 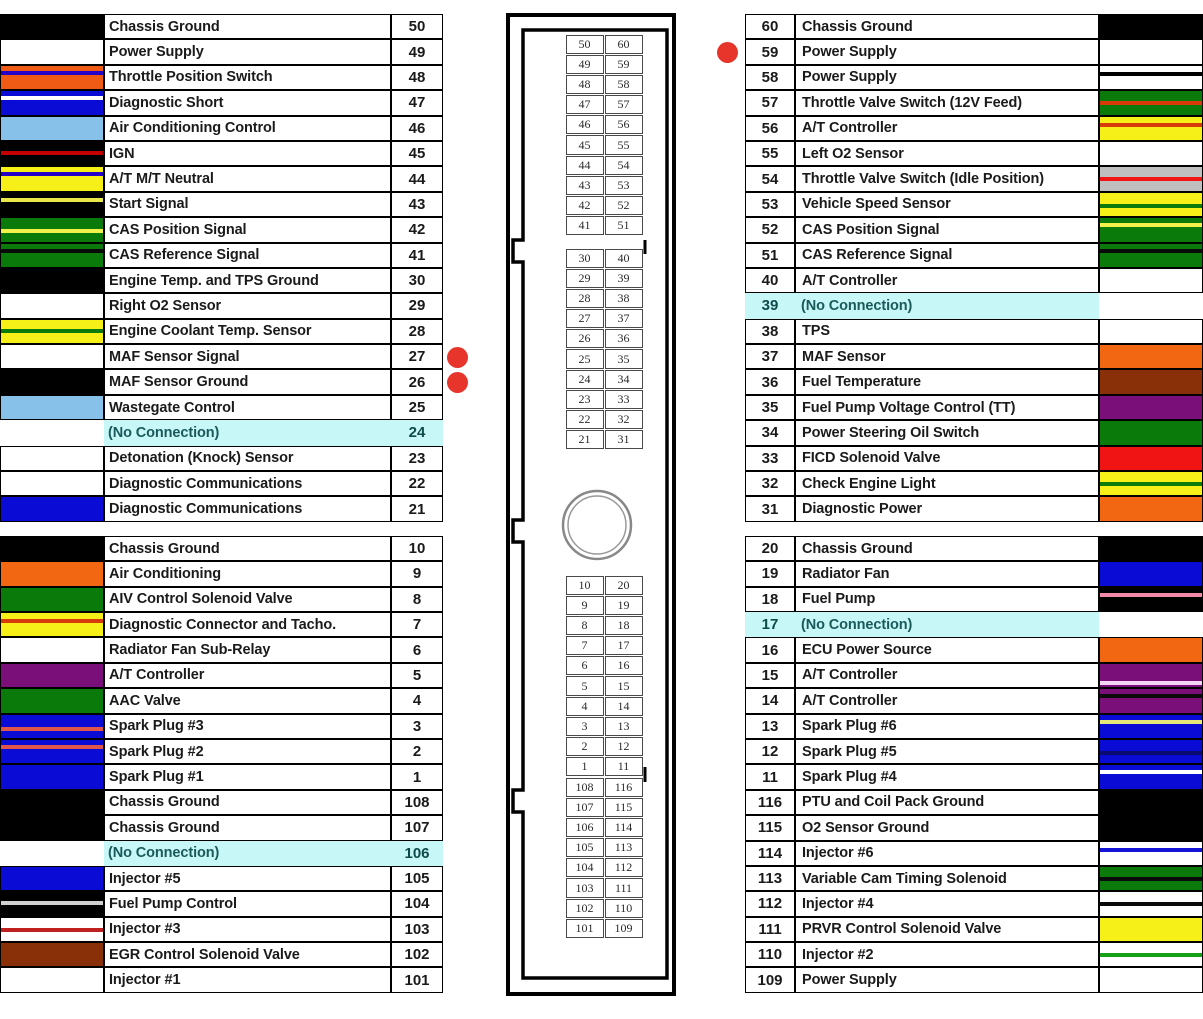 What do you see at coordinates (974, 52) in the screenshot?
I see `pin-row: 59 Power Supply` at bounding box center [974, 52].